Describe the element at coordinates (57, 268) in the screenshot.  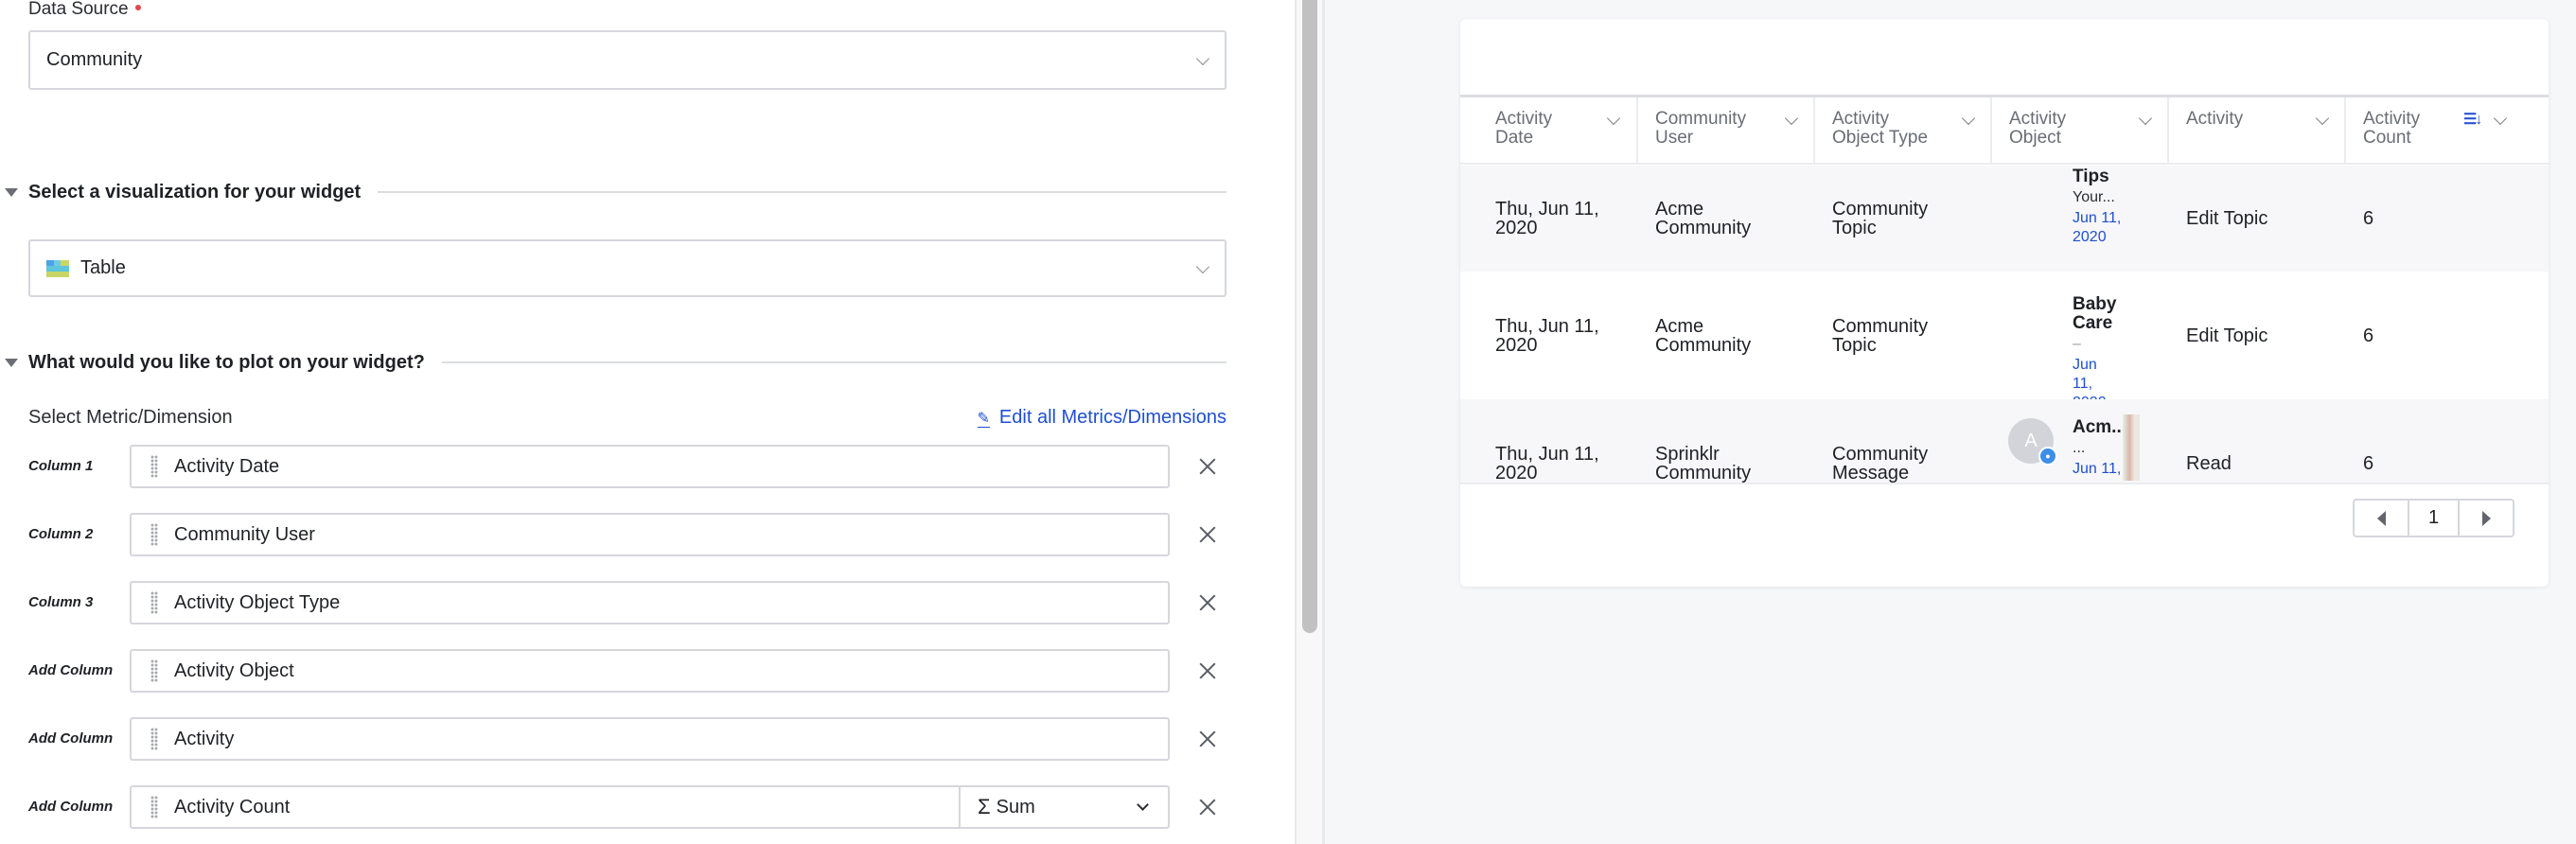
I see `table-chart-icon` at that location.